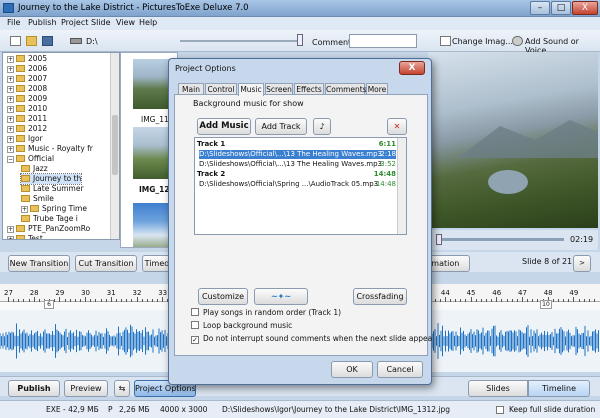 This screenshot has width=600, height=418. I want to click on cut-transition-button: Cut Transition, so click(106, 263).